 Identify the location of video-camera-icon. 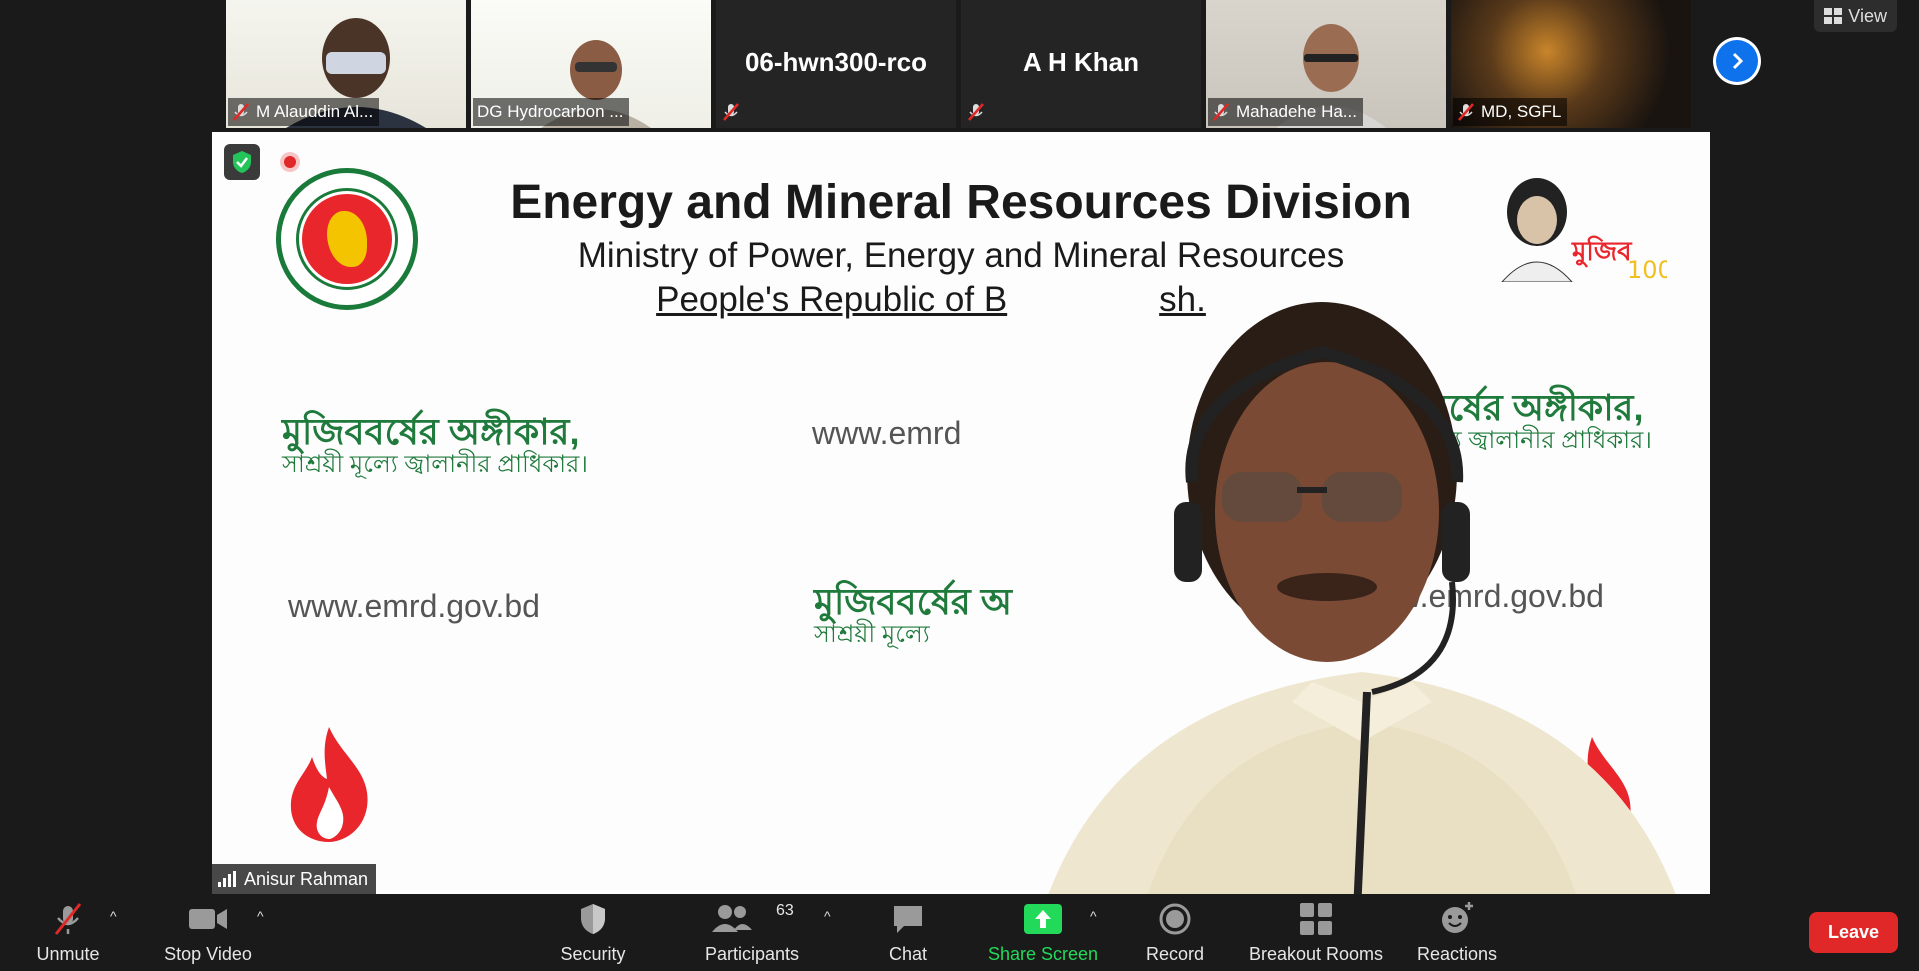
(208, 919).